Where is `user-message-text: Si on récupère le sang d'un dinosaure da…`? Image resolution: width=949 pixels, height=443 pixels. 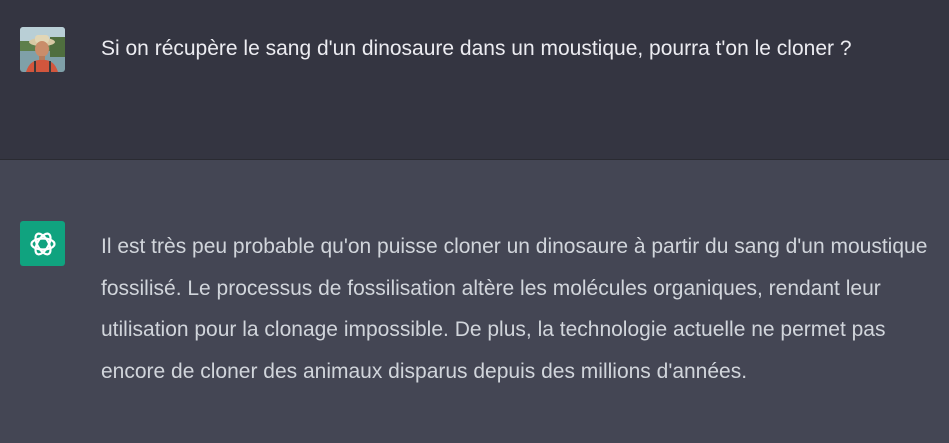
user-message-text: Si on récupère le sang d'un dinosaure da… is located at coordinates (476, 48).